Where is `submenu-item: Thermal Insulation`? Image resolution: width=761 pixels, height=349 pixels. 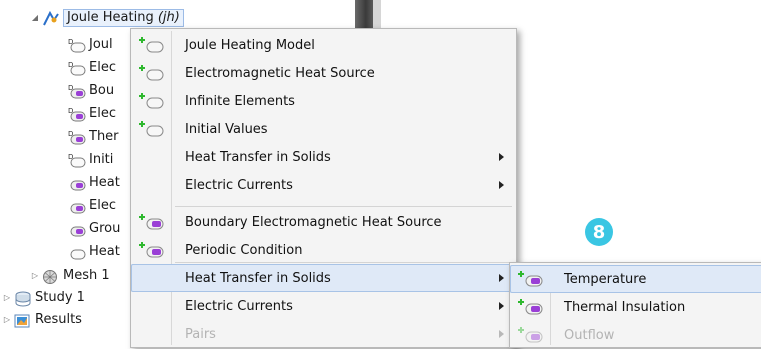 submenu-item: Thermal Insulation is located at coordinates (635, 307).